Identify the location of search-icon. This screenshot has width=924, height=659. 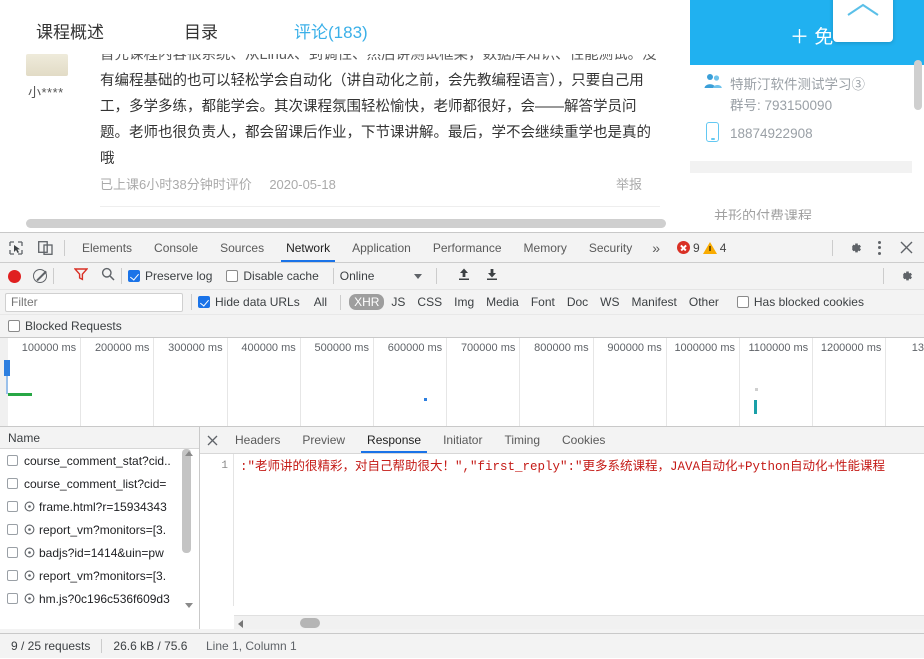
(108, 274).